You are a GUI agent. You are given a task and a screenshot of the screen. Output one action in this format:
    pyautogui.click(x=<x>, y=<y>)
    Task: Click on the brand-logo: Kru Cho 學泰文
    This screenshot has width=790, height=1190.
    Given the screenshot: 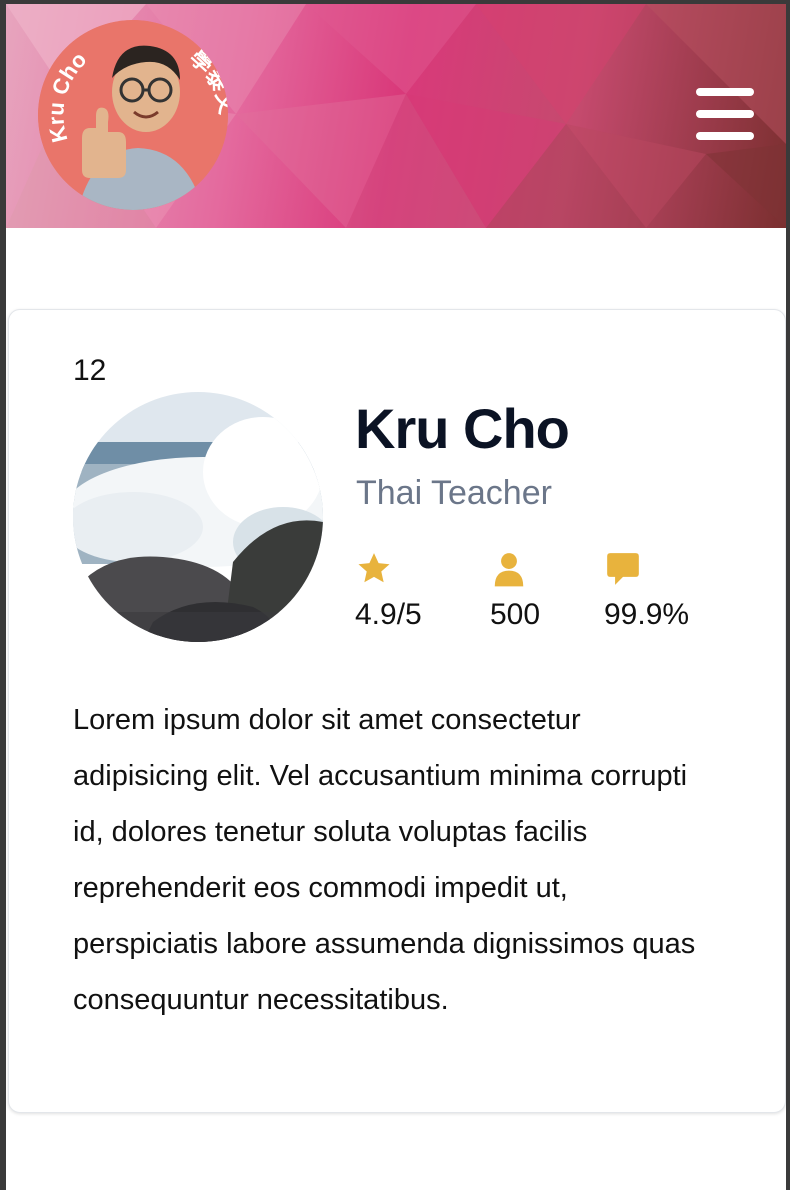 What is the action you would take?
    pyautogui.click(x=133, y=115)
    